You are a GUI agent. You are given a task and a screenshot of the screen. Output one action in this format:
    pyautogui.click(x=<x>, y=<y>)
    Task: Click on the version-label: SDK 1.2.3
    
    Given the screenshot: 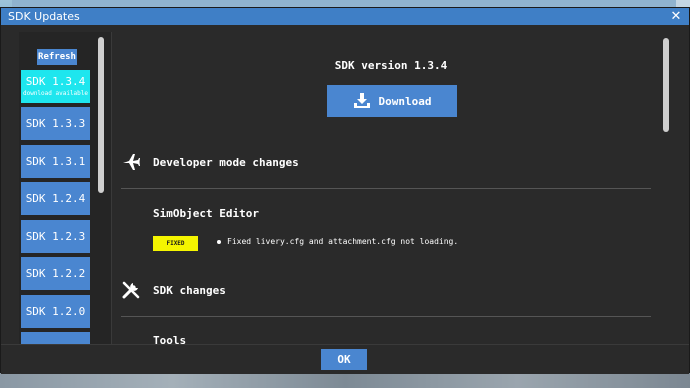 What is the action you would take?
    pyautogui.click(x=55, y=236)
    